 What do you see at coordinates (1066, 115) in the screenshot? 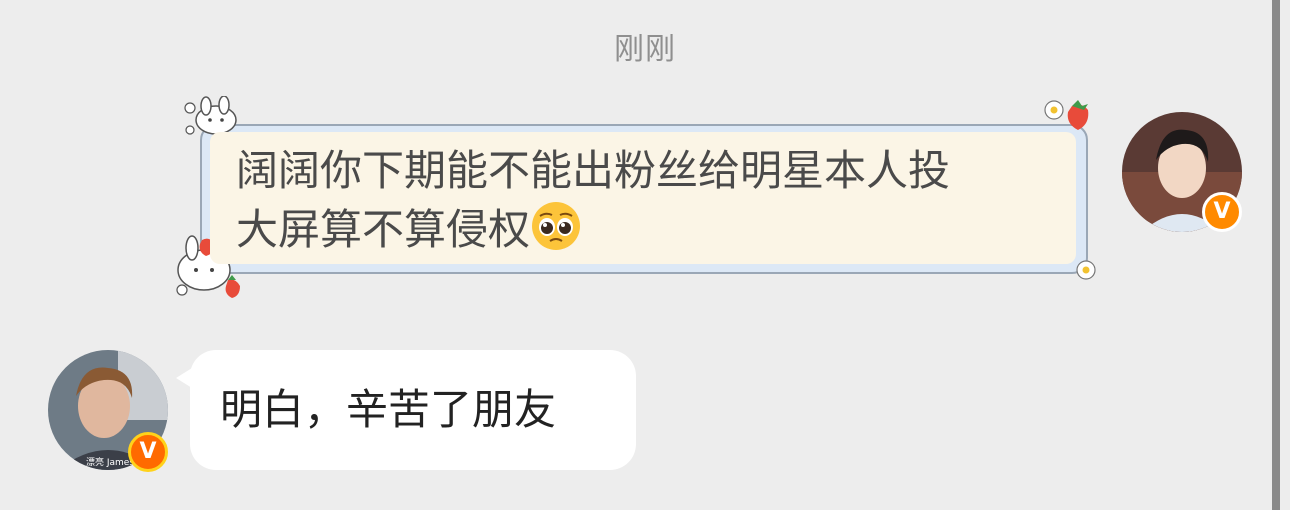
I see `strawberry-flower-icon` at bounding box center [1066, 115].